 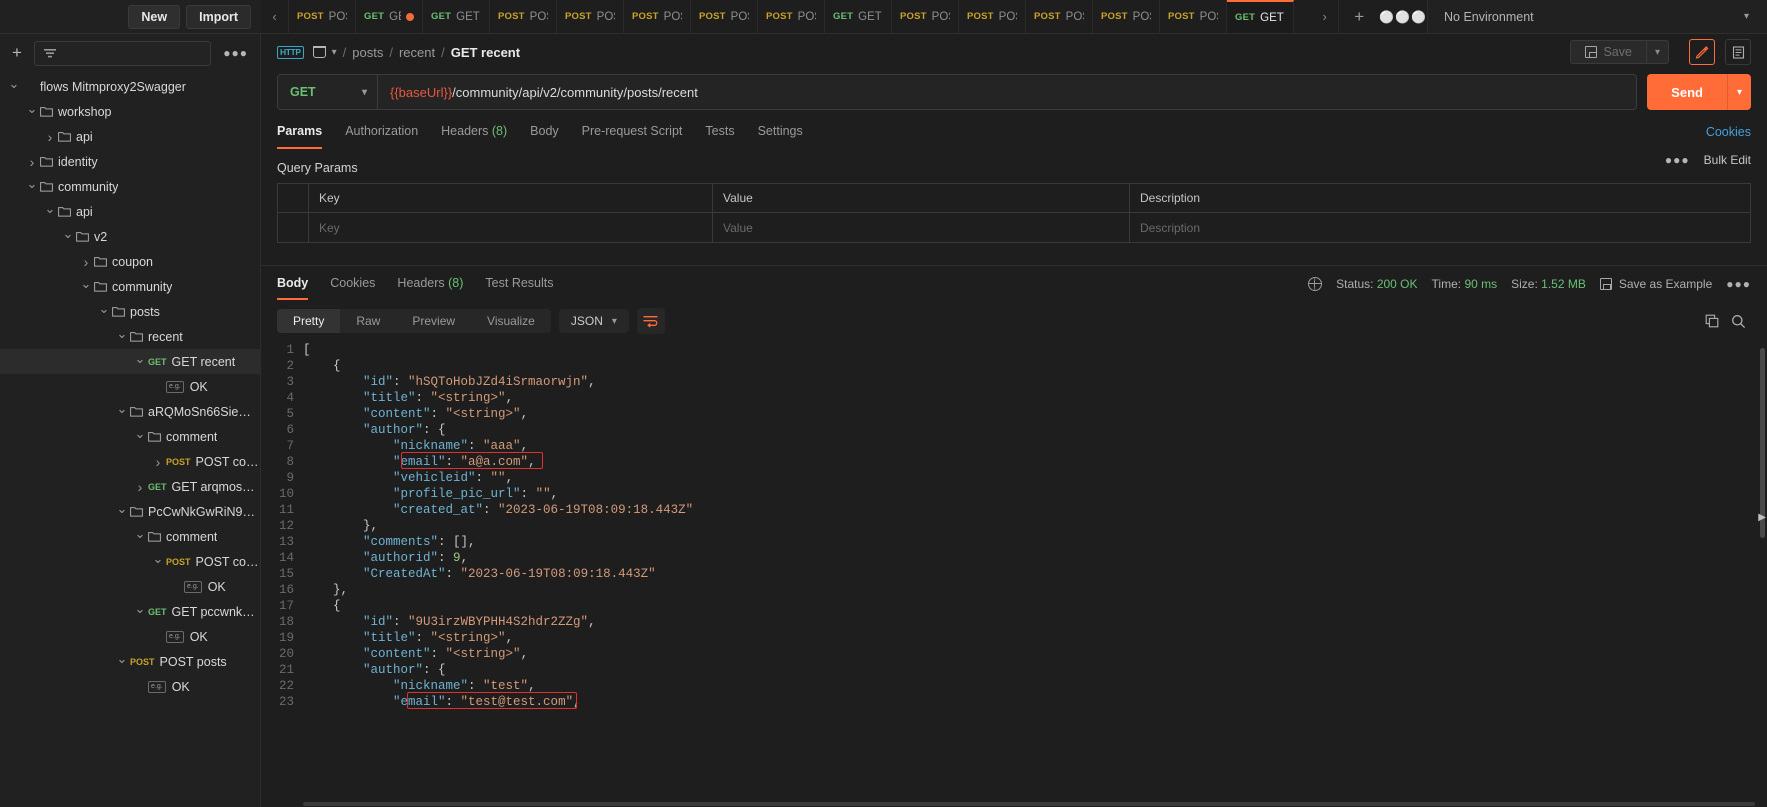 What do you see at coordinates (1325, 16) in the screenshot?
I see `tabs-scroll-right-icon: ›` at bounding box center [1325, 16].